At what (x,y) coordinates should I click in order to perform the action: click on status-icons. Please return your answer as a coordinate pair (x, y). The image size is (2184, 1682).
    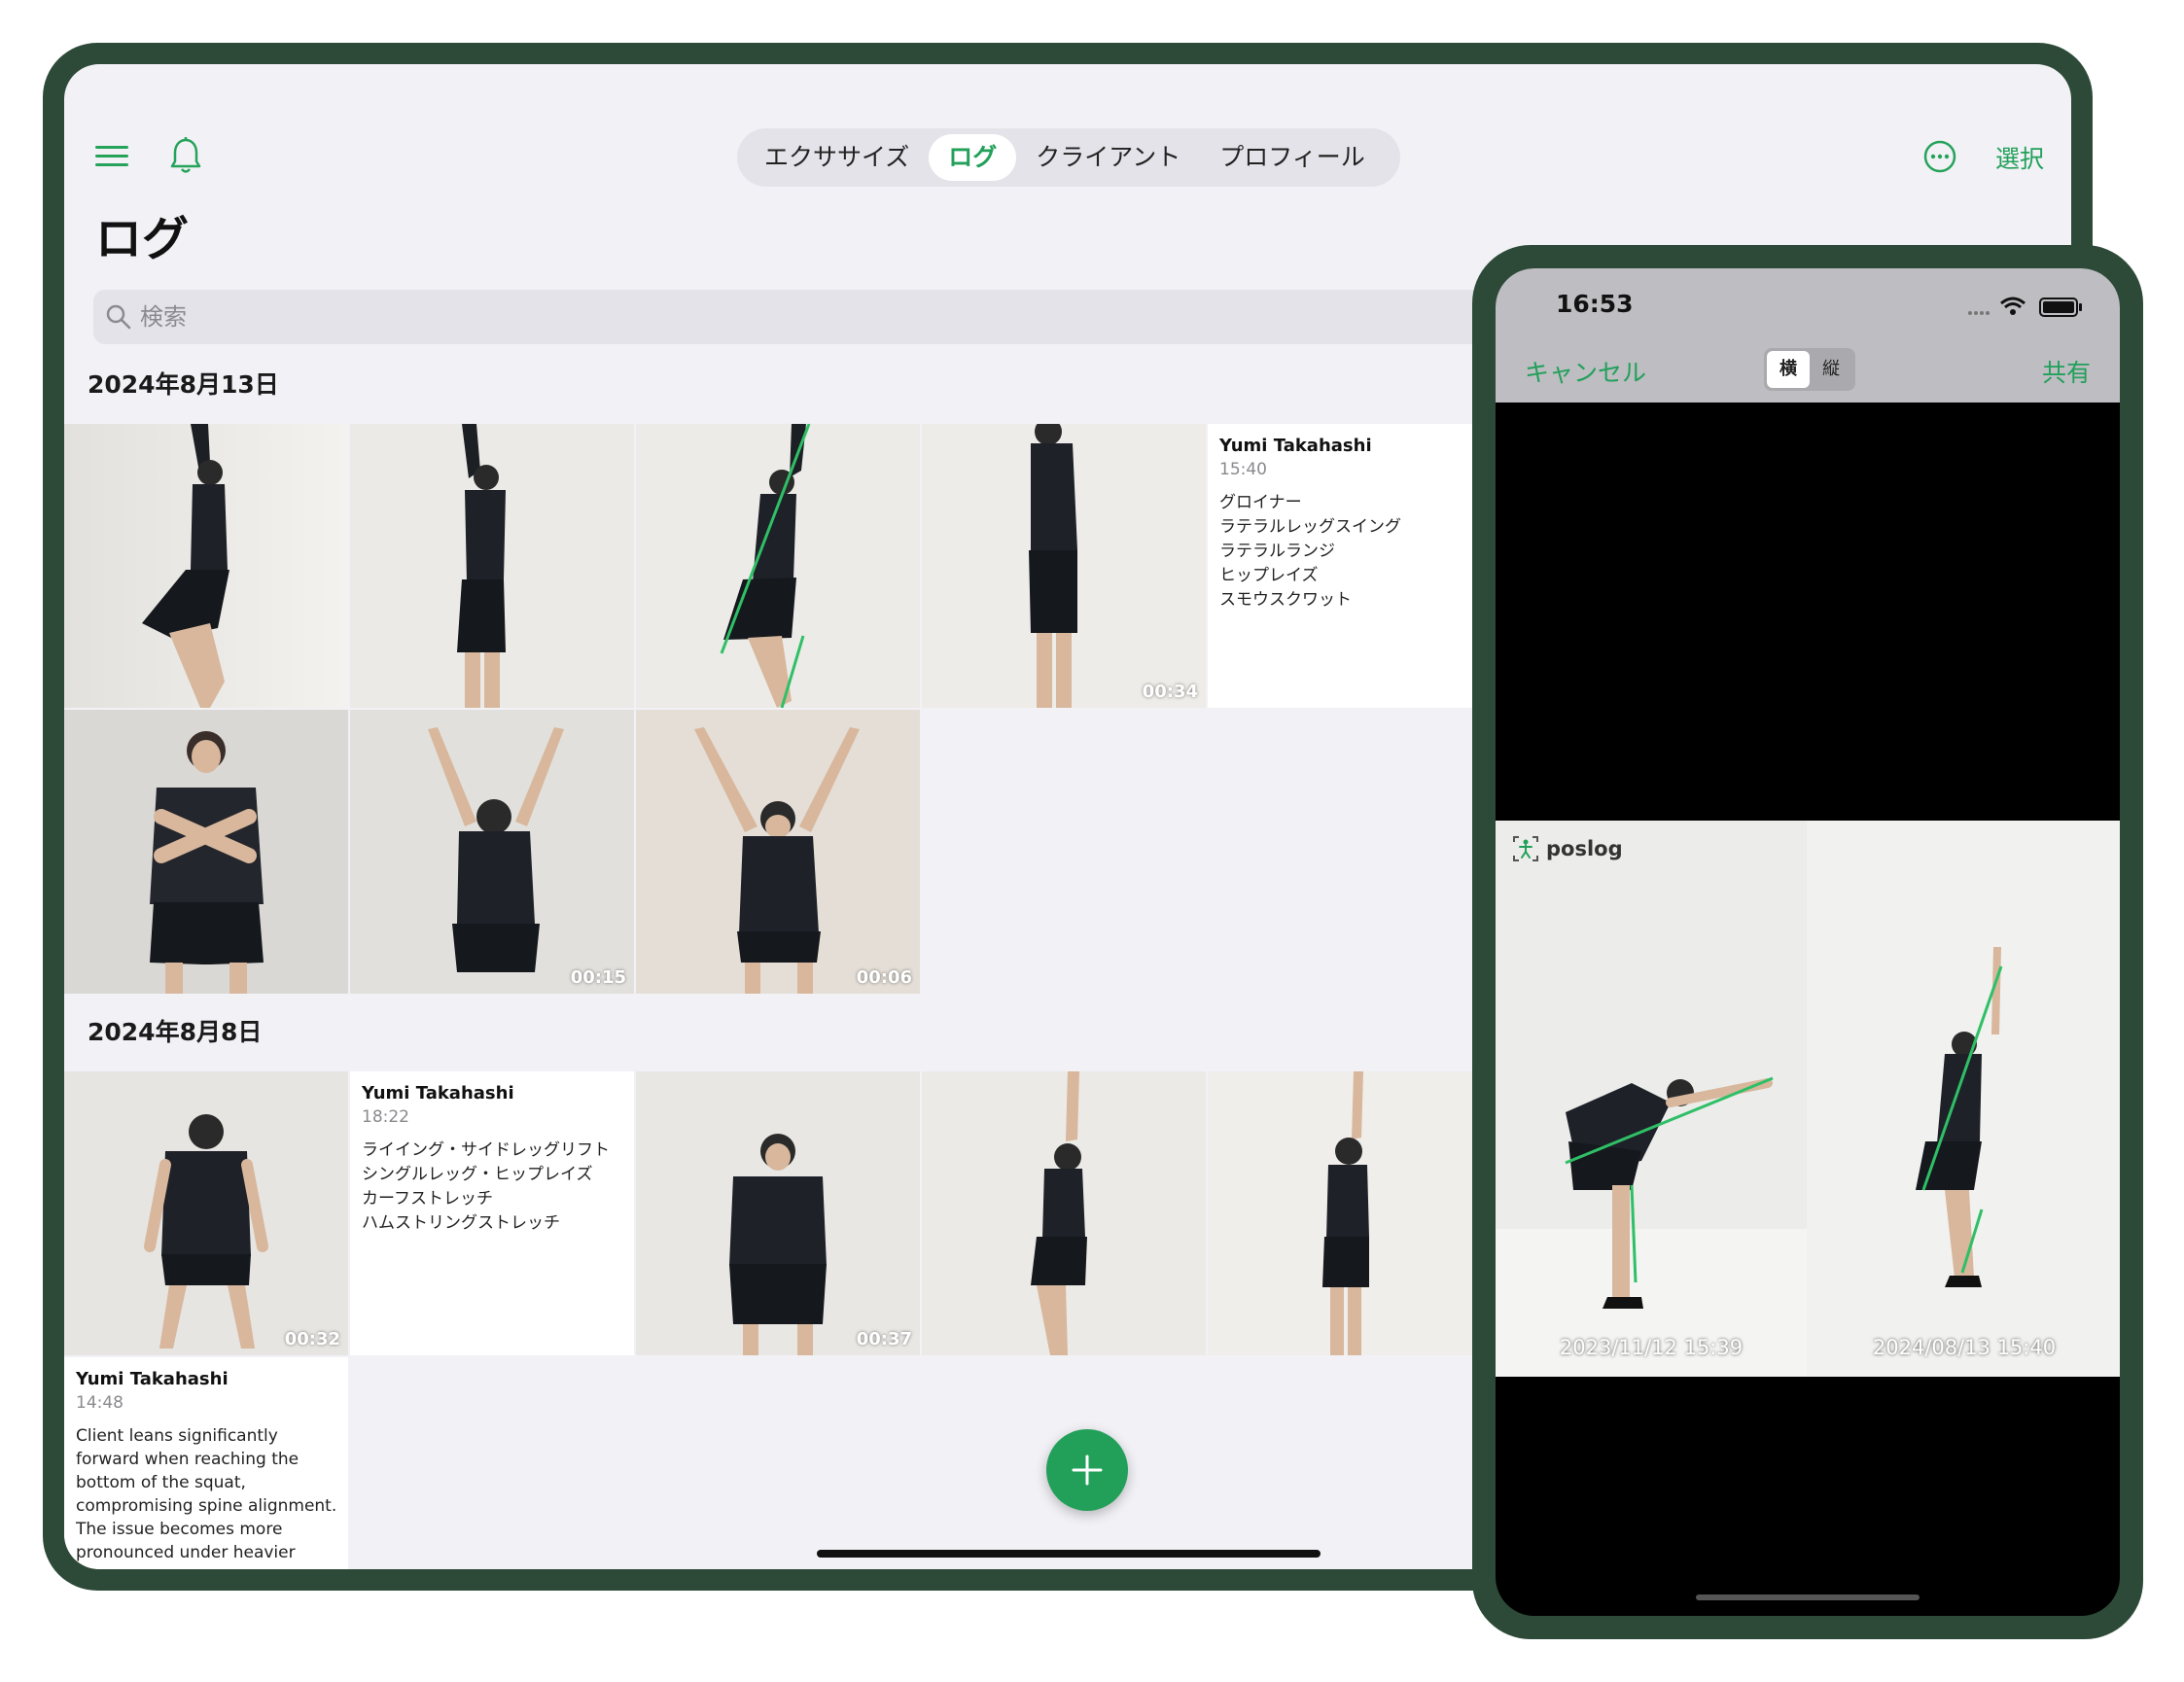
    Looking at the image, I should click on (2025, 307).